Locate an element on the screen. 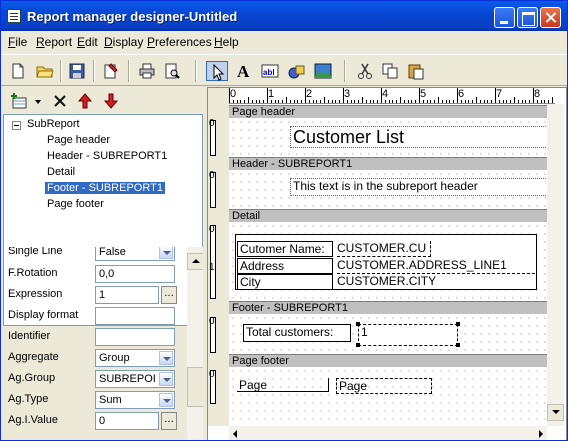 The height and width of the screenshot is (441, 568). svg-text: A is located at coordinates (243, 71).